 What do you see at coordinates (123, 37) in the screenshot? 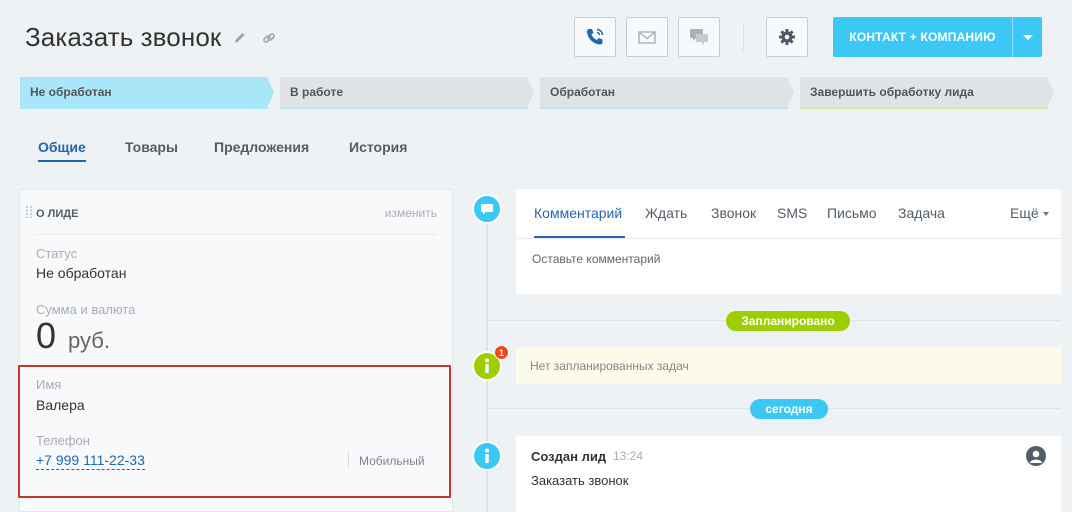
I see `page-title: Заказать звонок` at bounding box center [123, 37].